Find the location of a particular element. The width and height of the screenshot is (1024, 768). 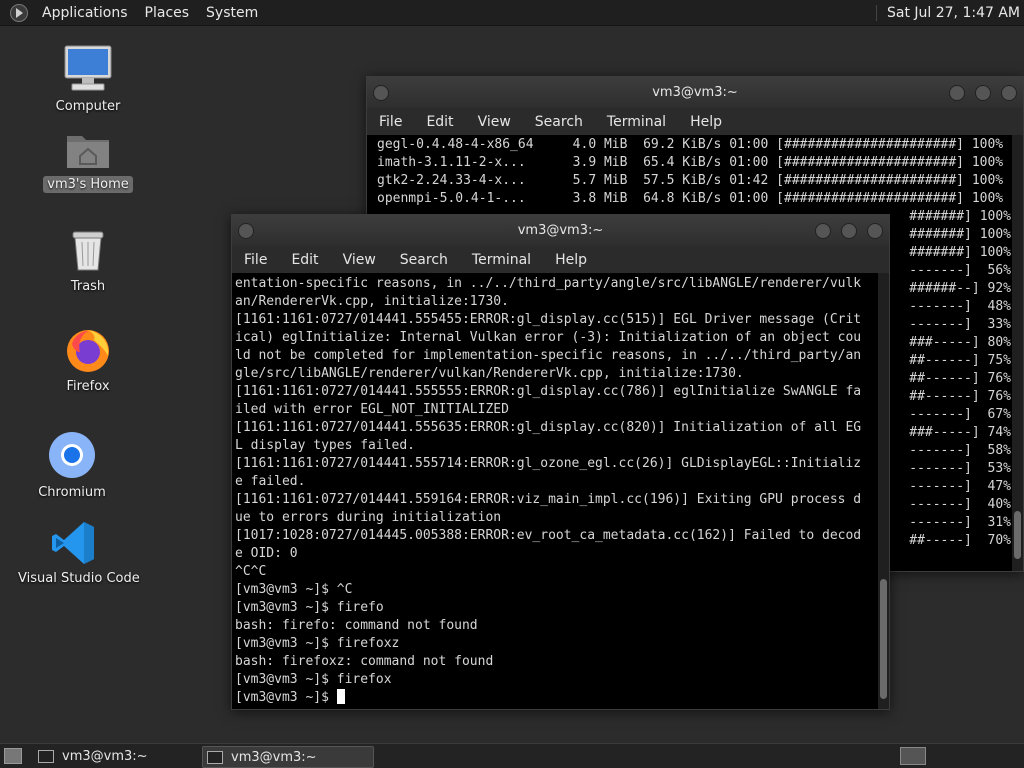

distro-logo-icon is located at coordinates (19, 12).